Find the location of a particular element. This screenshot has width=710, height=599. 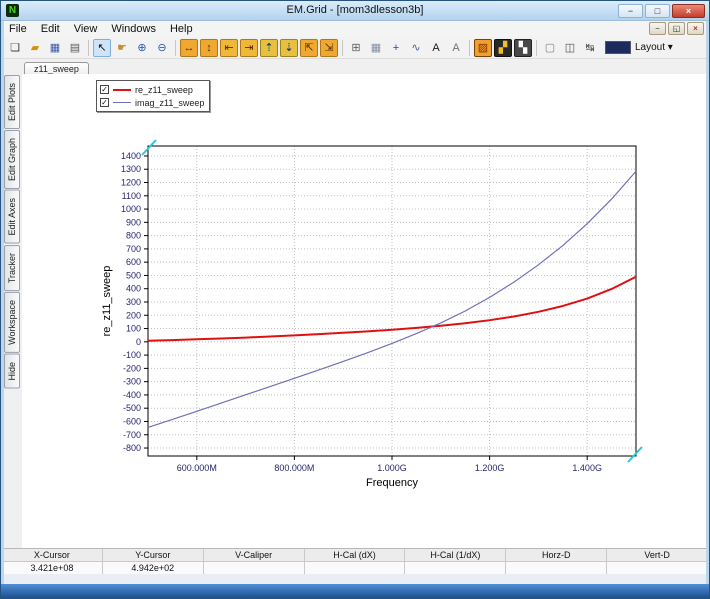

legend-label: imag_z11_sweep is located at coordinates (170, 102).